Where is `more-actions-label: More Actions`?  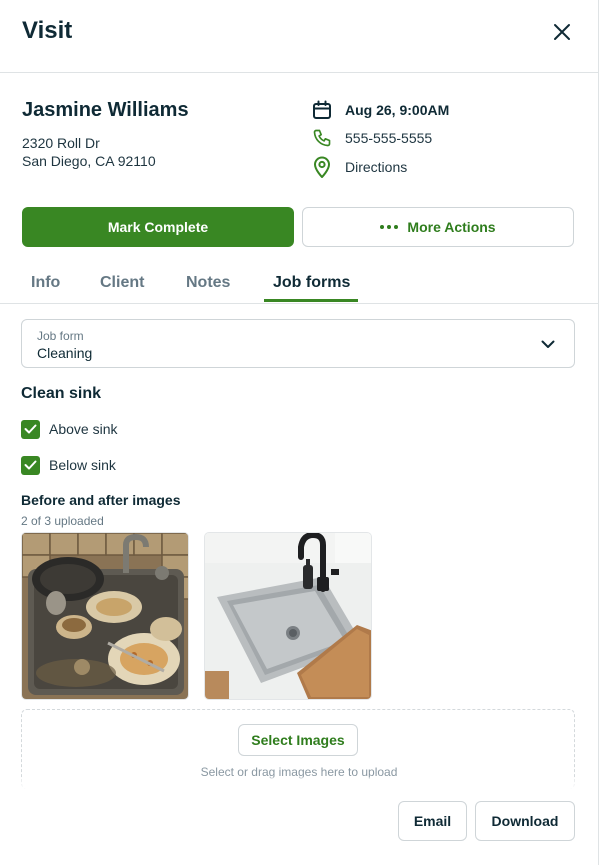
more-actions-label: More Actions is located at coordinates (451, 227).